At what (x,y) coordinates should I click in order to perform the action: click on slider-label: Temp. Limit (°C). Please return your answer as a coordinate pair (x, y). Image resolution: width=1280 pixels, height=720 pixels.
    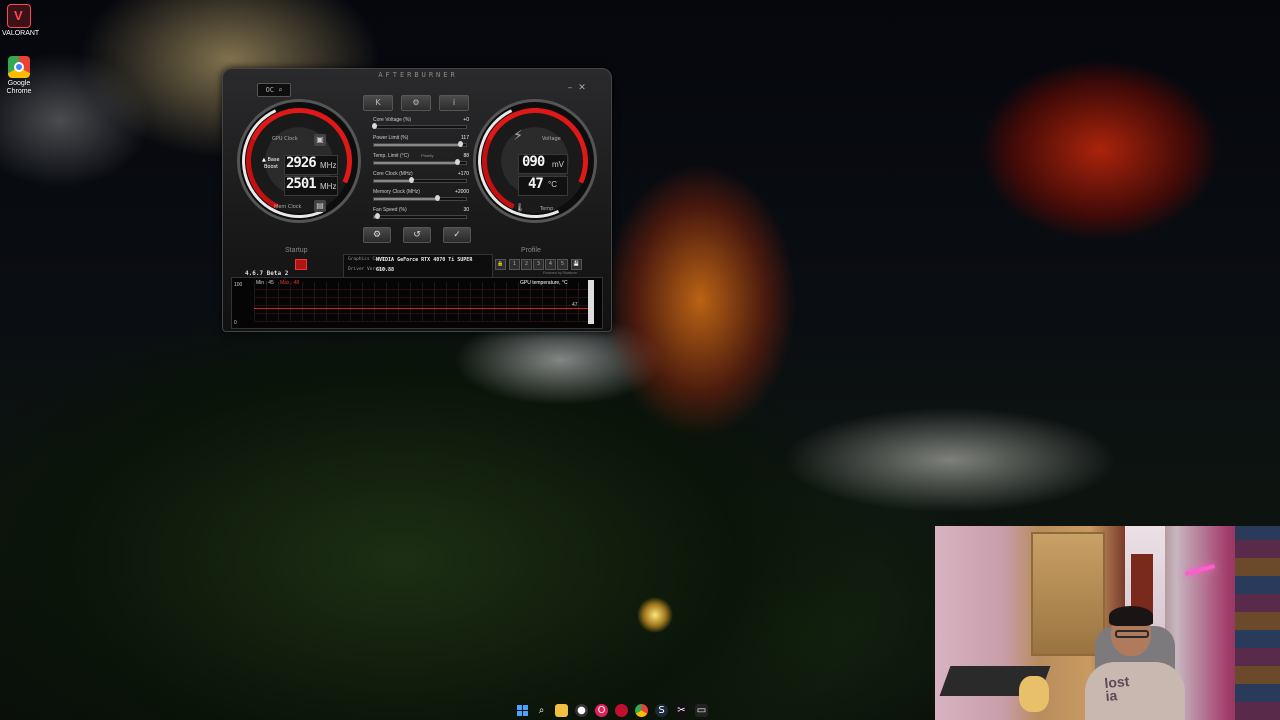
    Looking at the image, I should click on (391, 156).